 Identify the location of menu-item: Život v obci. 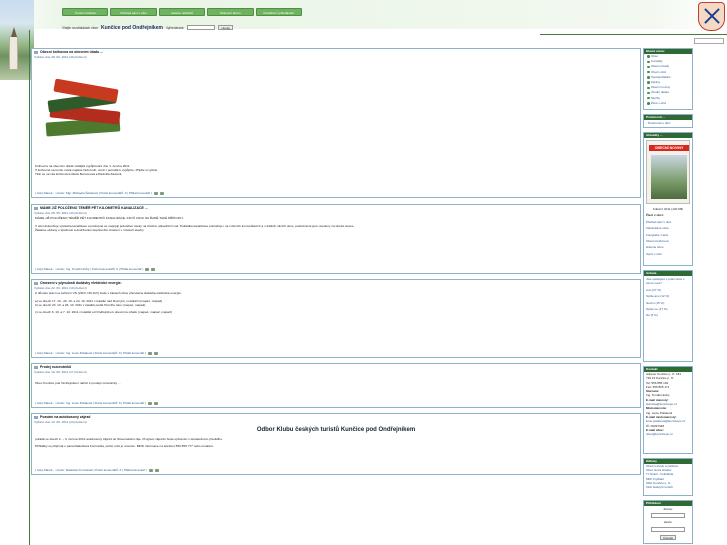
(668, 103).